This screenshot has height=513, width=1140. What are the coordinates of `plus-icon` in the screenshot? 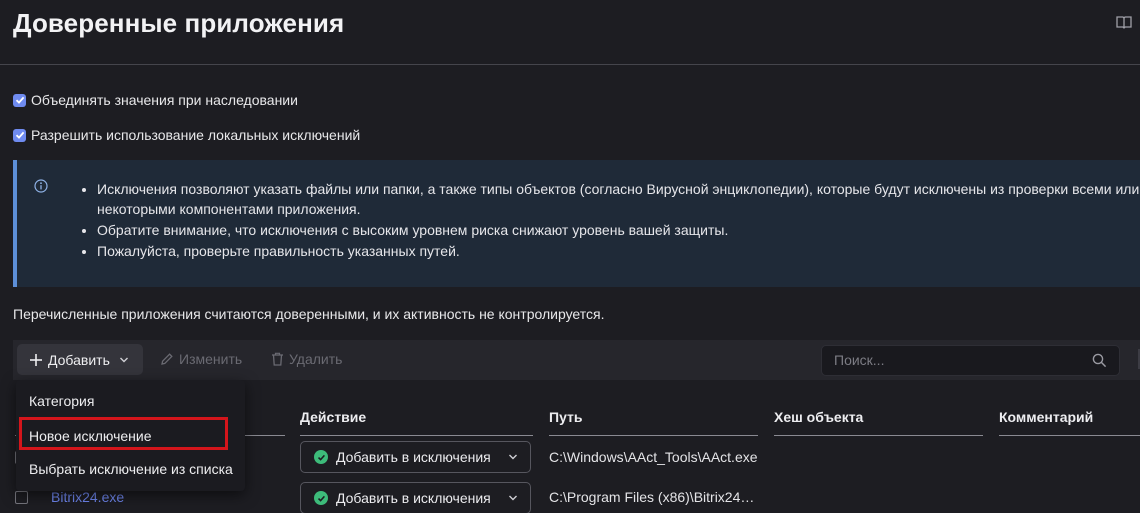 It's located at (36, 359).